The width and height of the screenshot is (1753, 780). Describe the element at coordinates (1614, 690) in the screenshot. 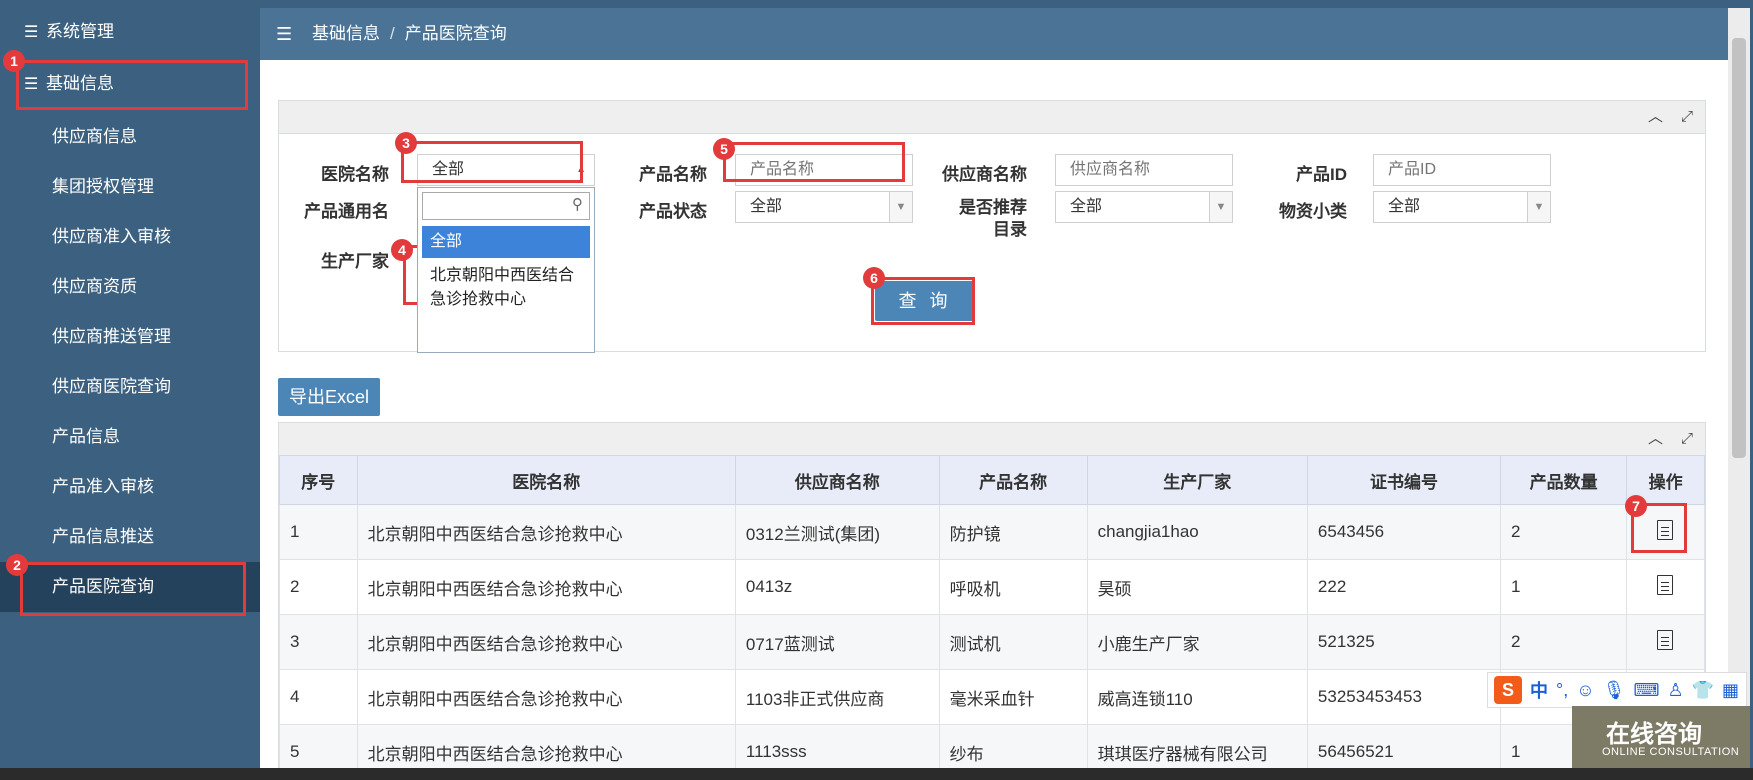

I see `microphone-icon: 🎙` at that location.